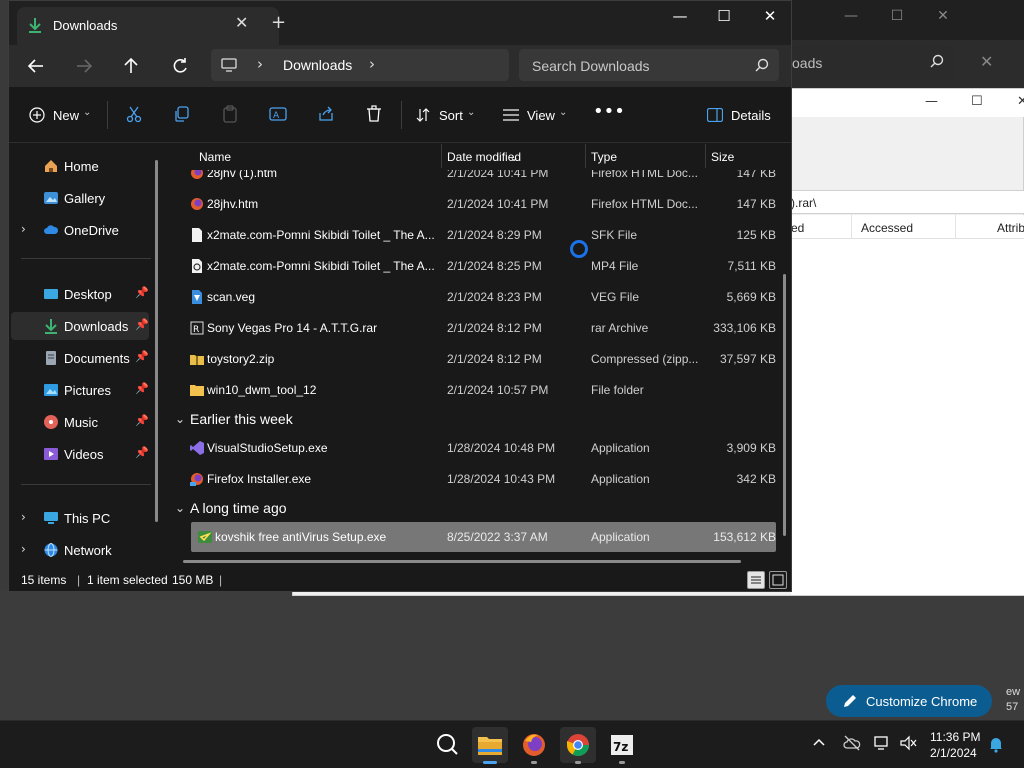  Describe the element at coordinates (148, 26) in the screenshot. I see `tab-downloads: Downloads ✕` at that location.